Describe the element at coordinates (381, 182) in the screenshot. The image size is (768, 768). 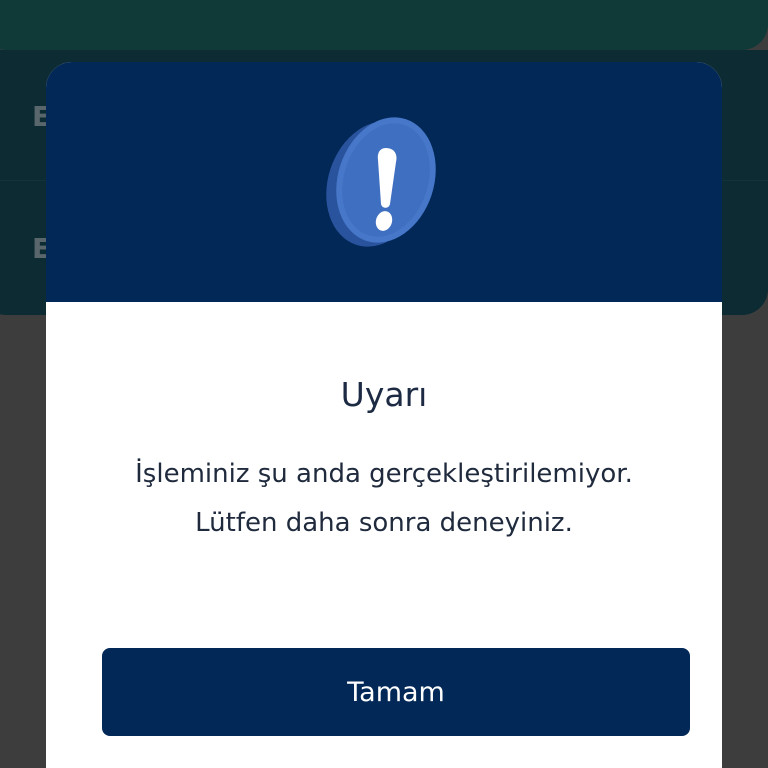
I see `exclamation-alert-icon` at that location.